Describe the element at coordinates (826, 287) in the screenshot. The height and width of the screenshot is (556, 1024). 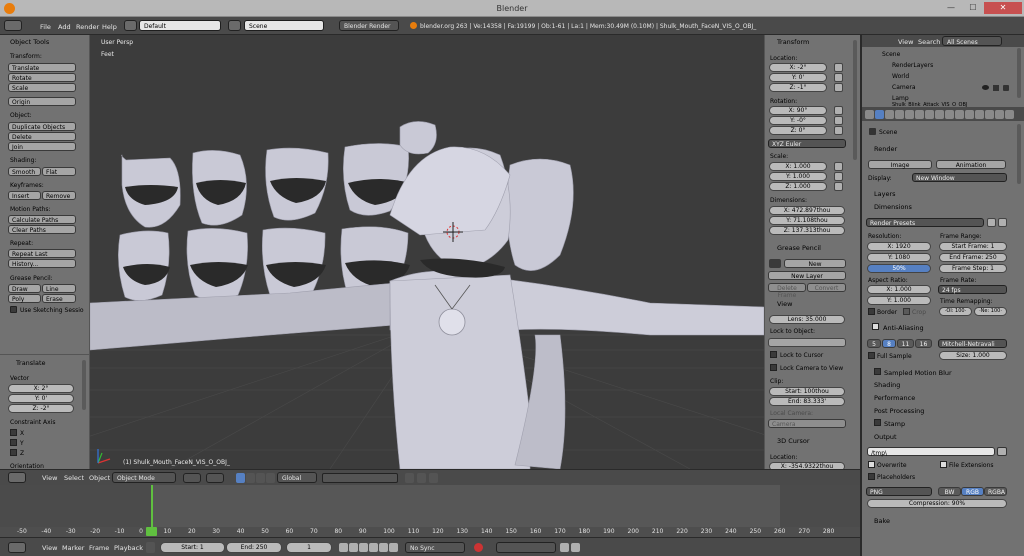
I see `convert-button: Convert` at that location.